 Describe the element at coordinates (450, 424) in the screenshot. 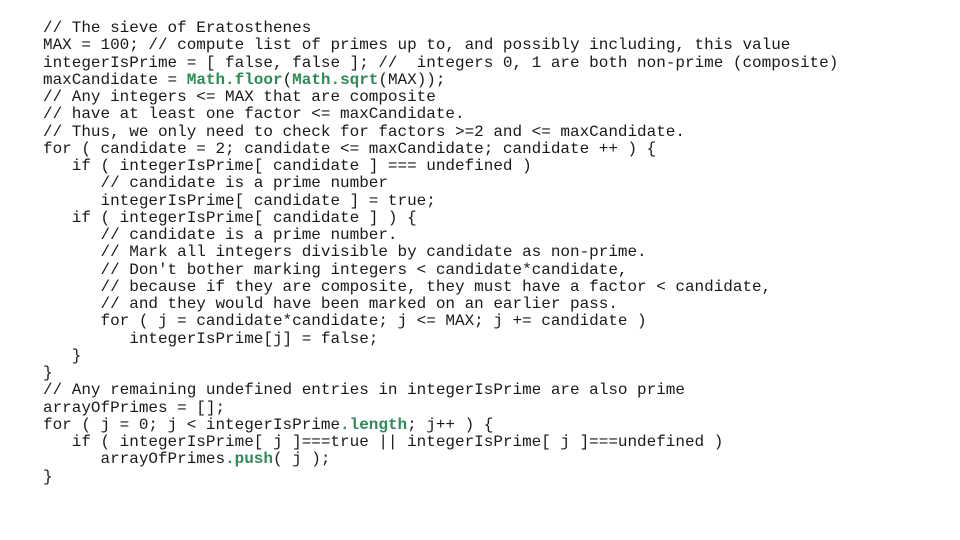

I see `code-text: ; j++ ) {` at that location.